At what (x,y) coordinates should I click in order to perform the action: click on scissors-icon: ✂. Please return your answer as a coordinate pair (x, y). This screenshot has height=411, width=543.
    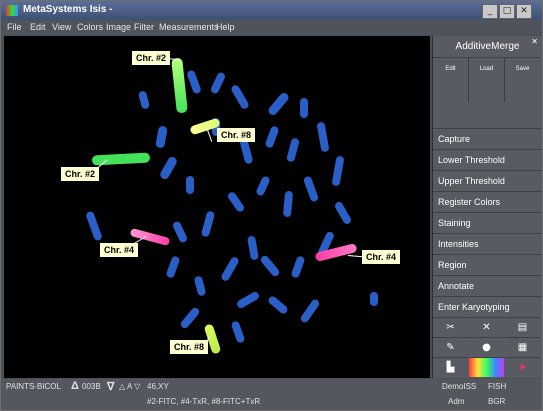
    Looking at the image, I should click on (450, 327).